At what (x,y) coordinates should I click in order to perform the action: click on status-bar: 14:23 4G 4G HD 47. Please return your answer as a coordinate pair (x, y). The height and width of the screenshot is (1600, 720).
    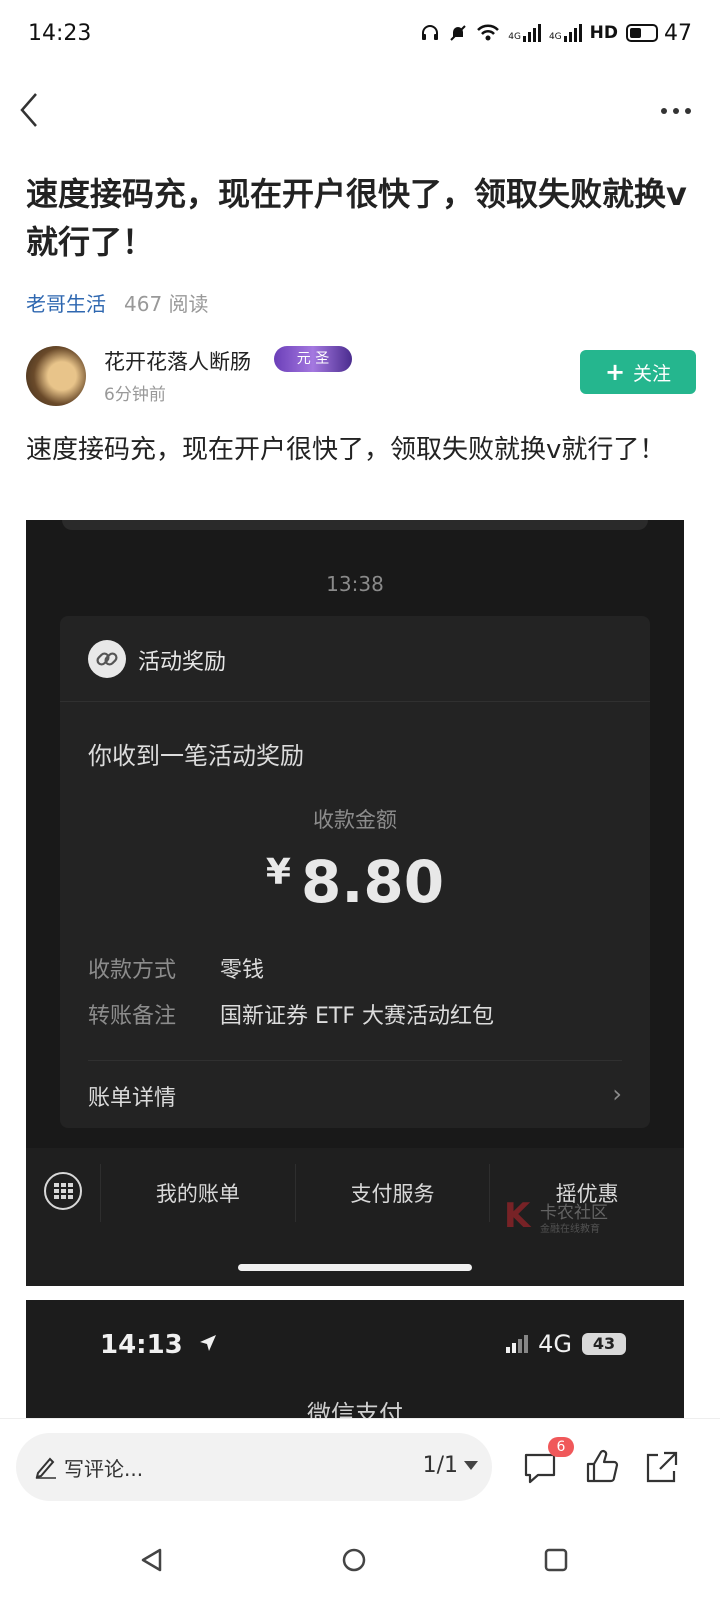
    Looking at the image, I should click on (360, 33).